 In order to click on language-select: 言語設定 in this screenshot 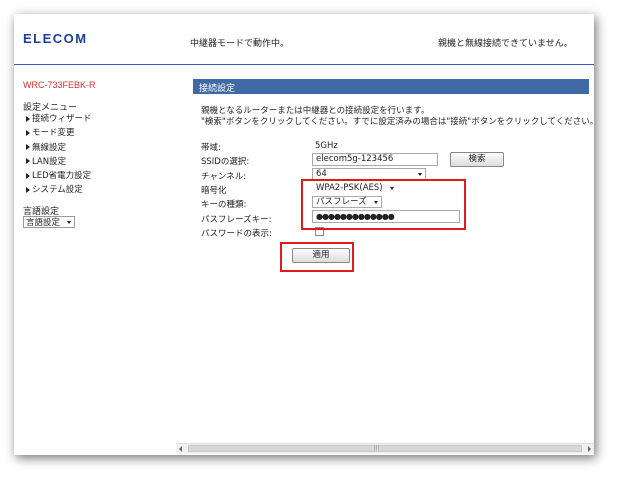, I will do `click(49, 222)`.